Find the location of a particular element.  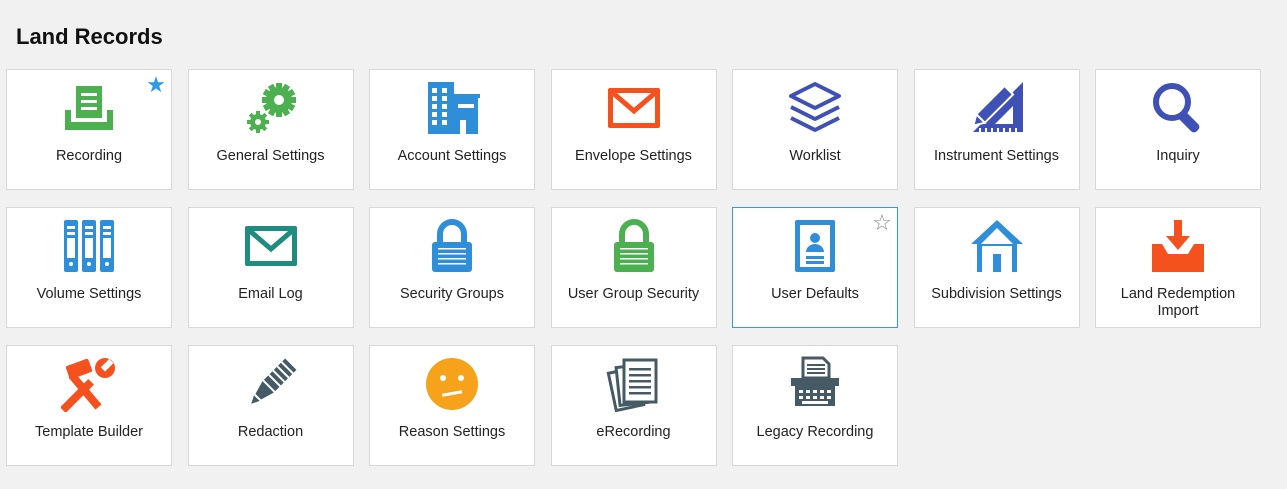

tile-user-defaults: User Defaults ☆ is located at coordinates (815, 267).